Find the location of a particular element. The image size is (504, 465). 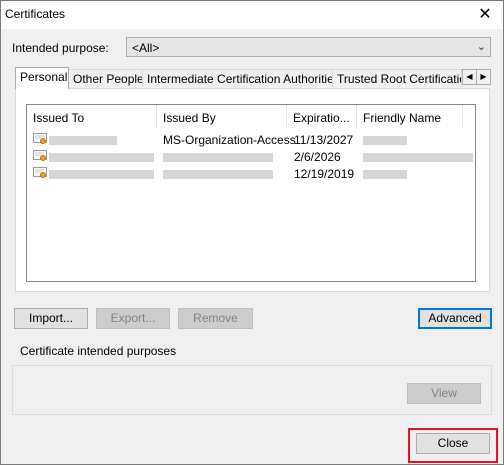

table-row: 2/6/2026 is located at coordinates (251, 157).